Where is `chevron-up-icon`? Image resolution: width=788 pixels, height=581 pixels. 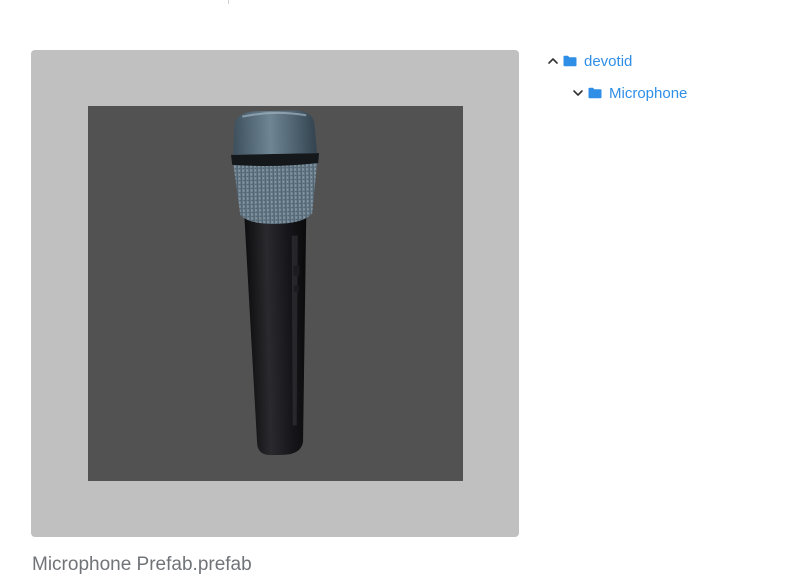 chevron-up-icon is located at coordinates (553, 61).